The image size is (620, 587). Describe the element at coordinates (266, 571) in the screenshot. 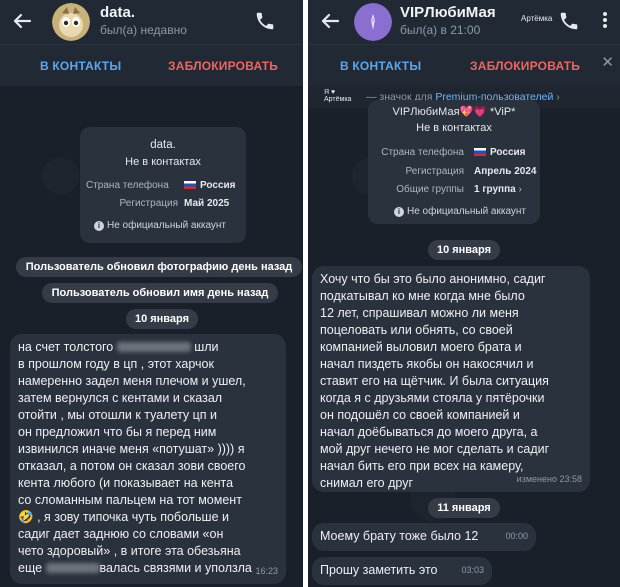

I see `message-time: 16:23` at that location.